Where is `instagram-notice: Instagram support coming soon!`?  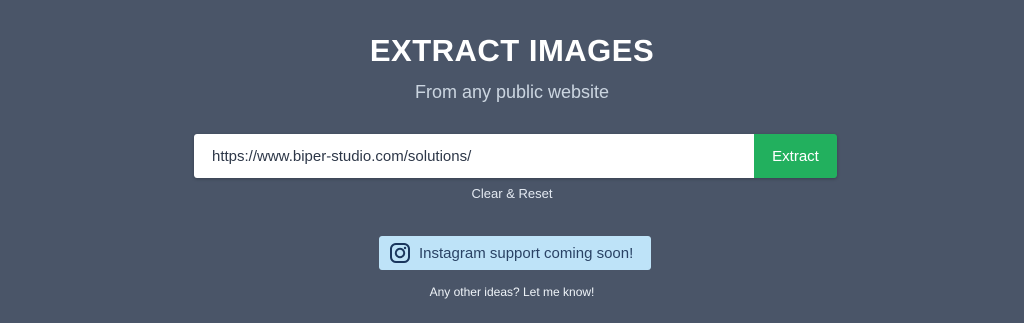
instagram-notice: Instagram support coming soon! is located at coordinates (515, 253).